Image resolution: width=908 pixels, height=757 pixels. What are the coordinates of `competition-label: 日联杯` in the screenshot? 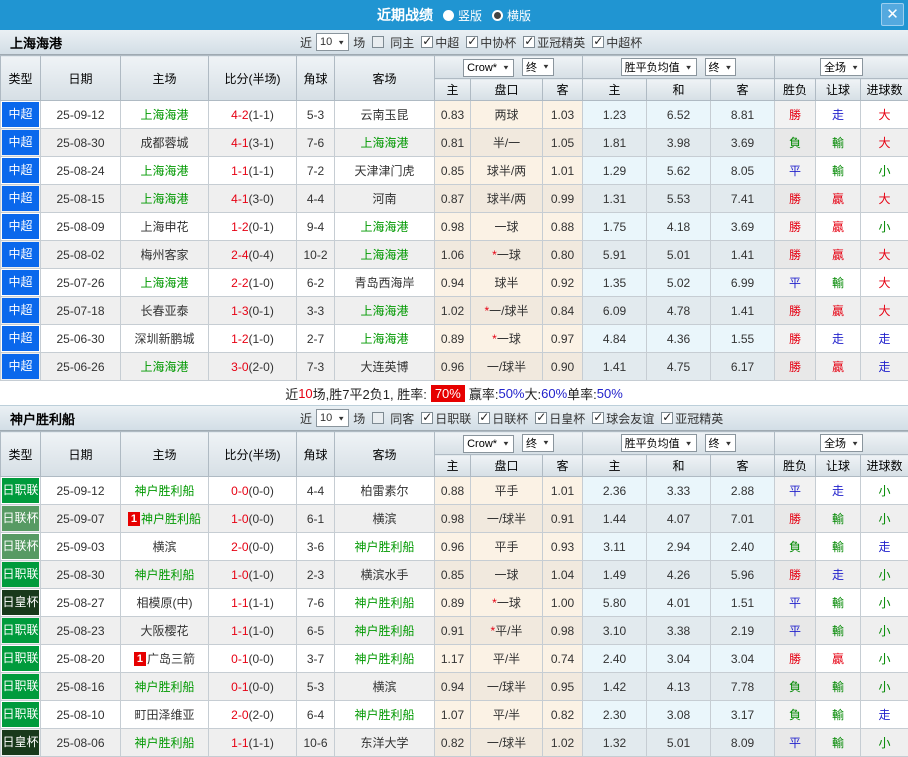 It's located at (510, 418).